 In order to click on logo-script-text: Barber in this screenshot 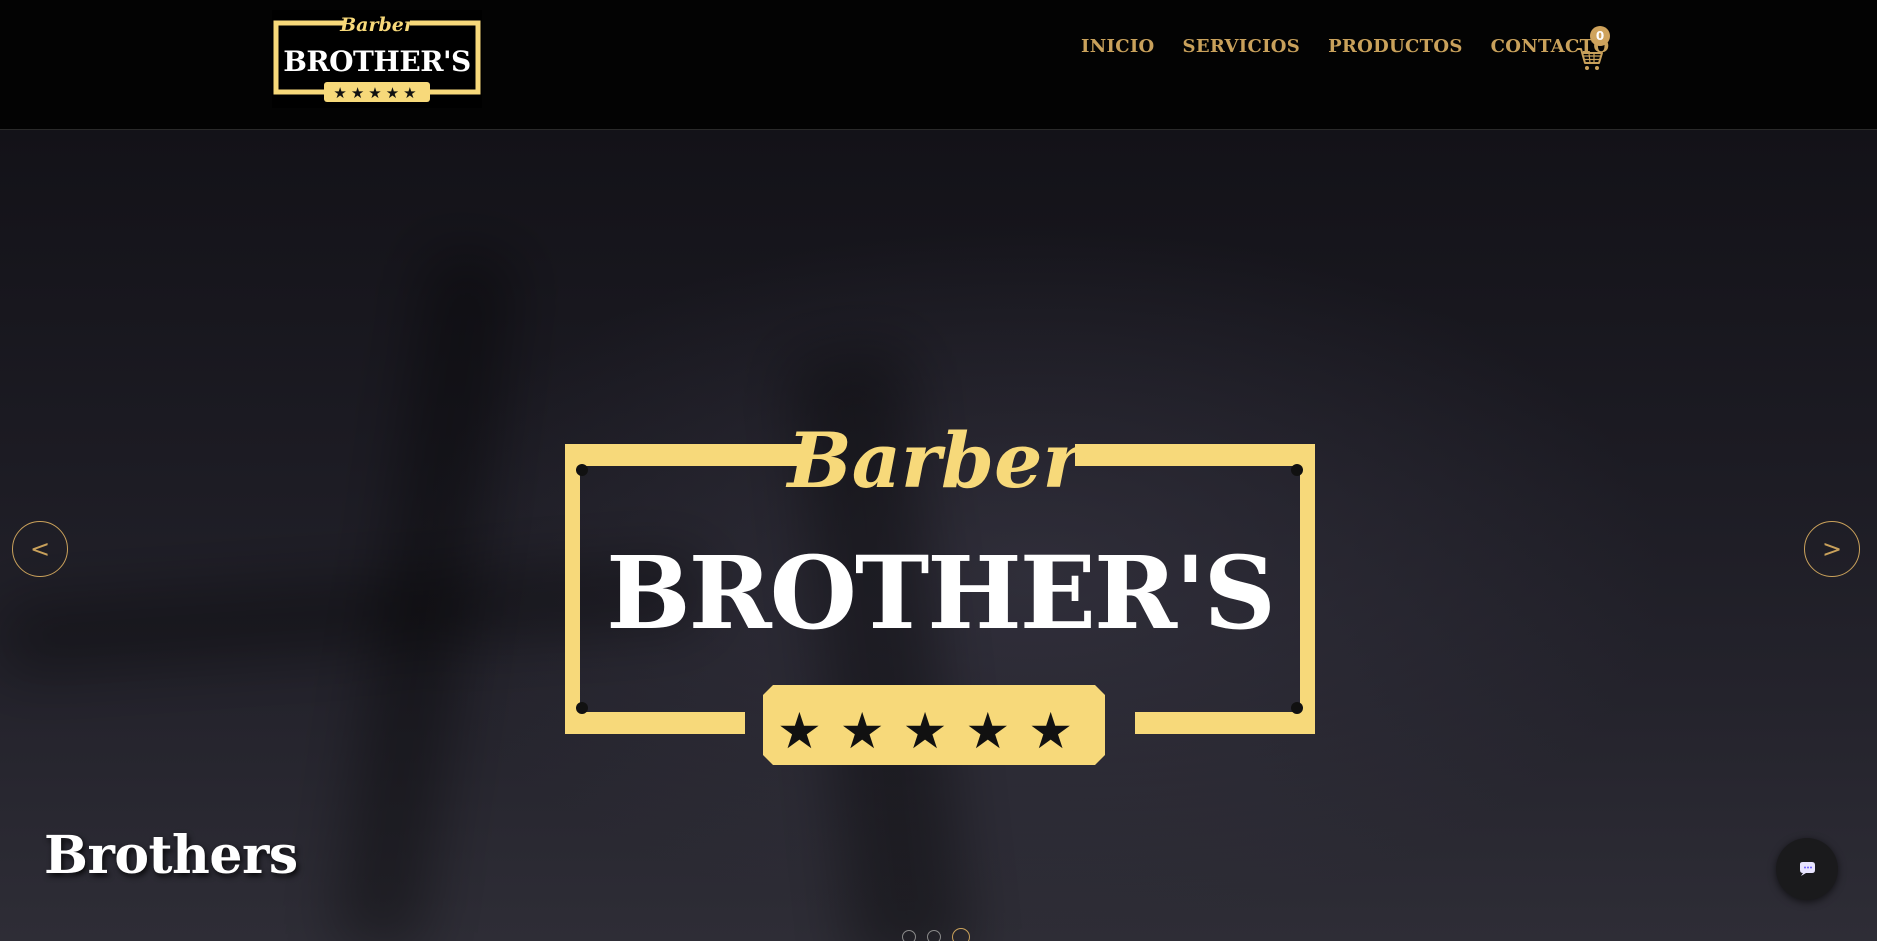, I will do `click(377, 25)`.